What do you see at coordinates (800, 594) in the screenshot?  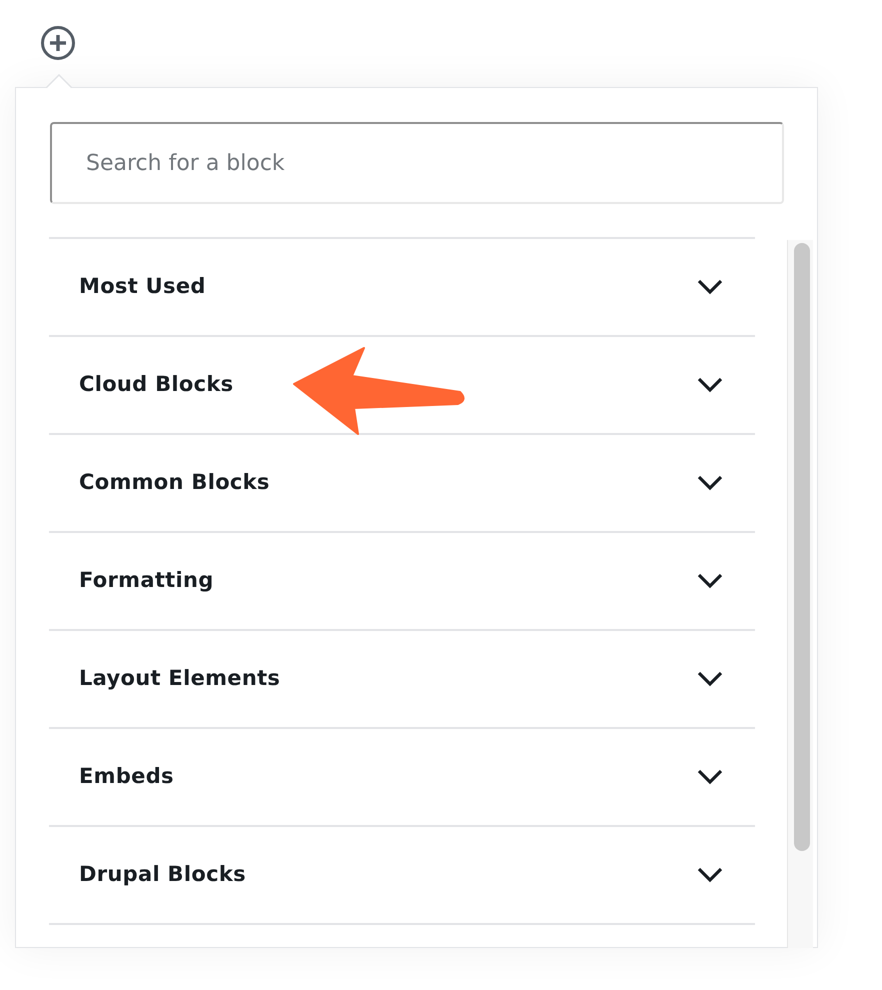 I see `scrollbar` at bounding box center [800, 594].